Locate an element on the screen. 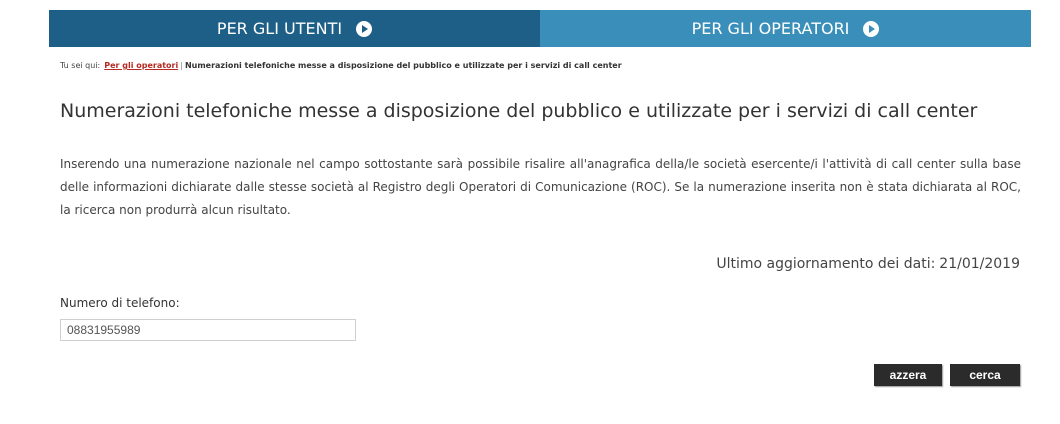 The height and width of the screenshot is (424, 1060). breadcrumb-link-operatori: Per gli operatori is located at coordinates (141, 65).